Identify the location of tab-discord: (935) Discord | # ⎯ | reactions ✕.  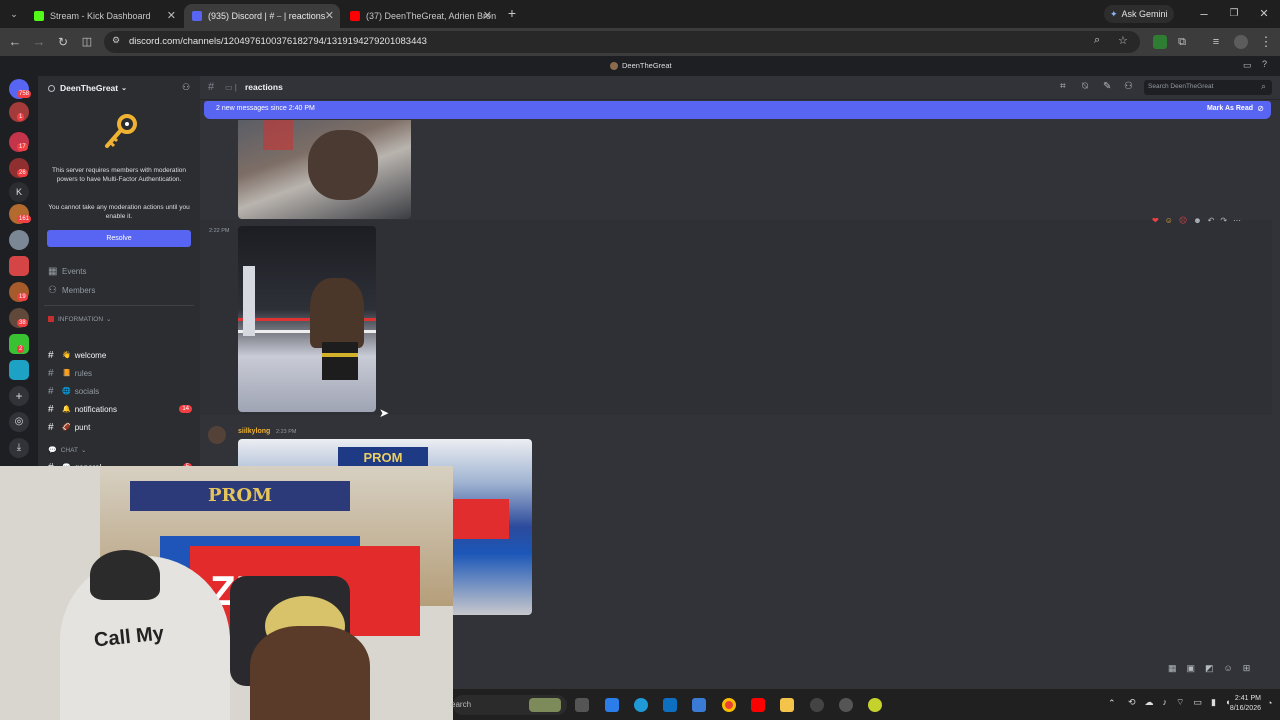
(262, 16).